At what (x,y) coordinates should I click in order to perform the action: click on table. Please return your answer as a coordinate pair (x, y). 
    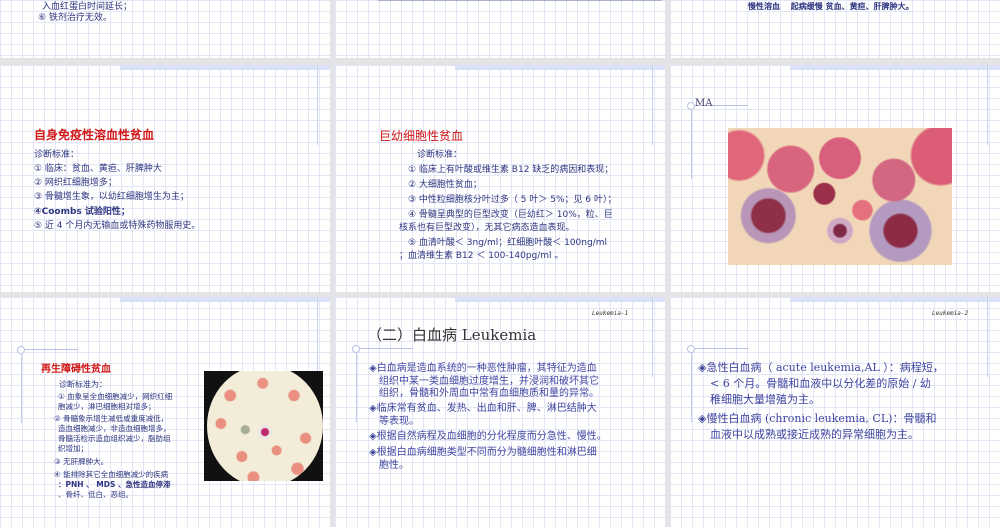
    Looking at the image, I should click on (520, 0).